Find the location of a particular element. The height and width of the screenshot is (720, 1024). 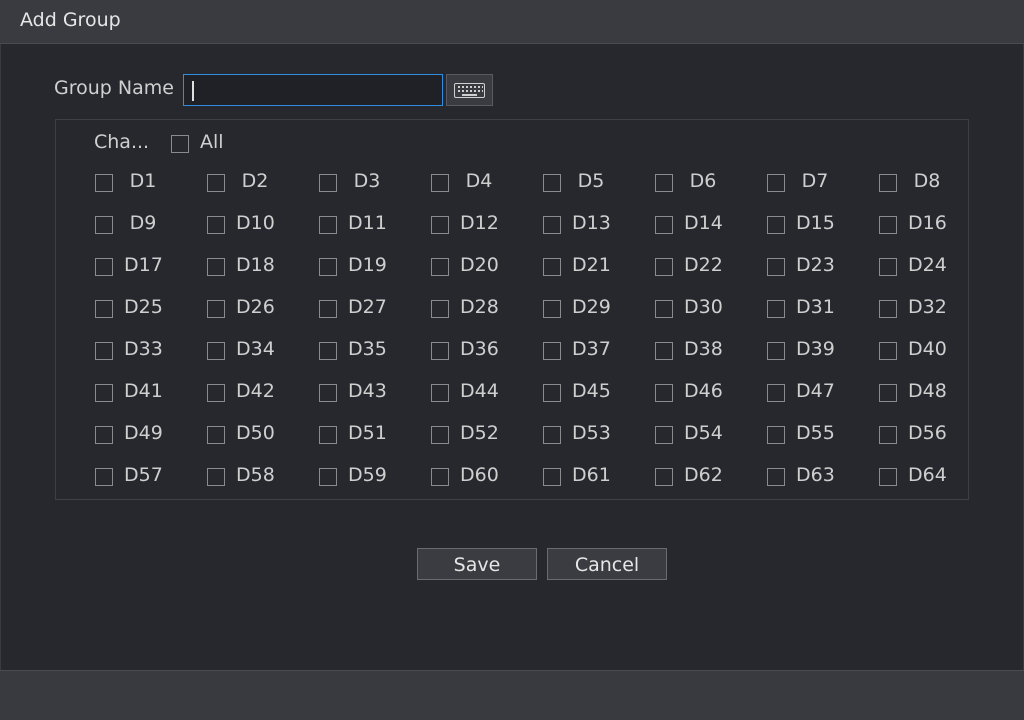

virtual-keyboard-button is located at coordinates (469, 90).